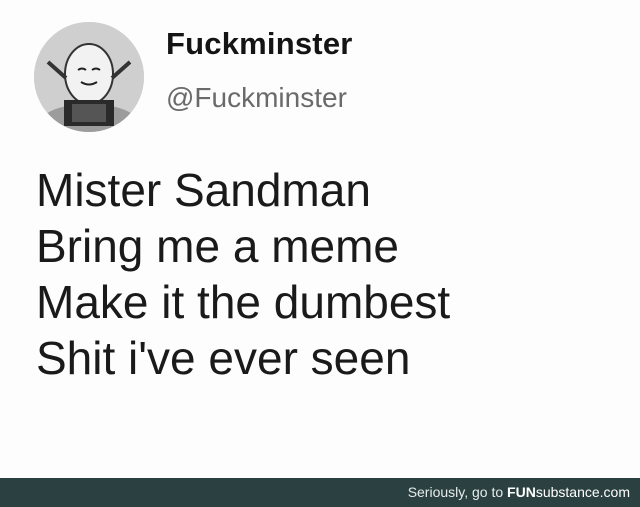 This screenshot has width=640, height=507. Describe the element at coordinates (320, 492) in the screenshot. I see `watermark-bar: Seriously, go to FUNsubstance.com` at that location.